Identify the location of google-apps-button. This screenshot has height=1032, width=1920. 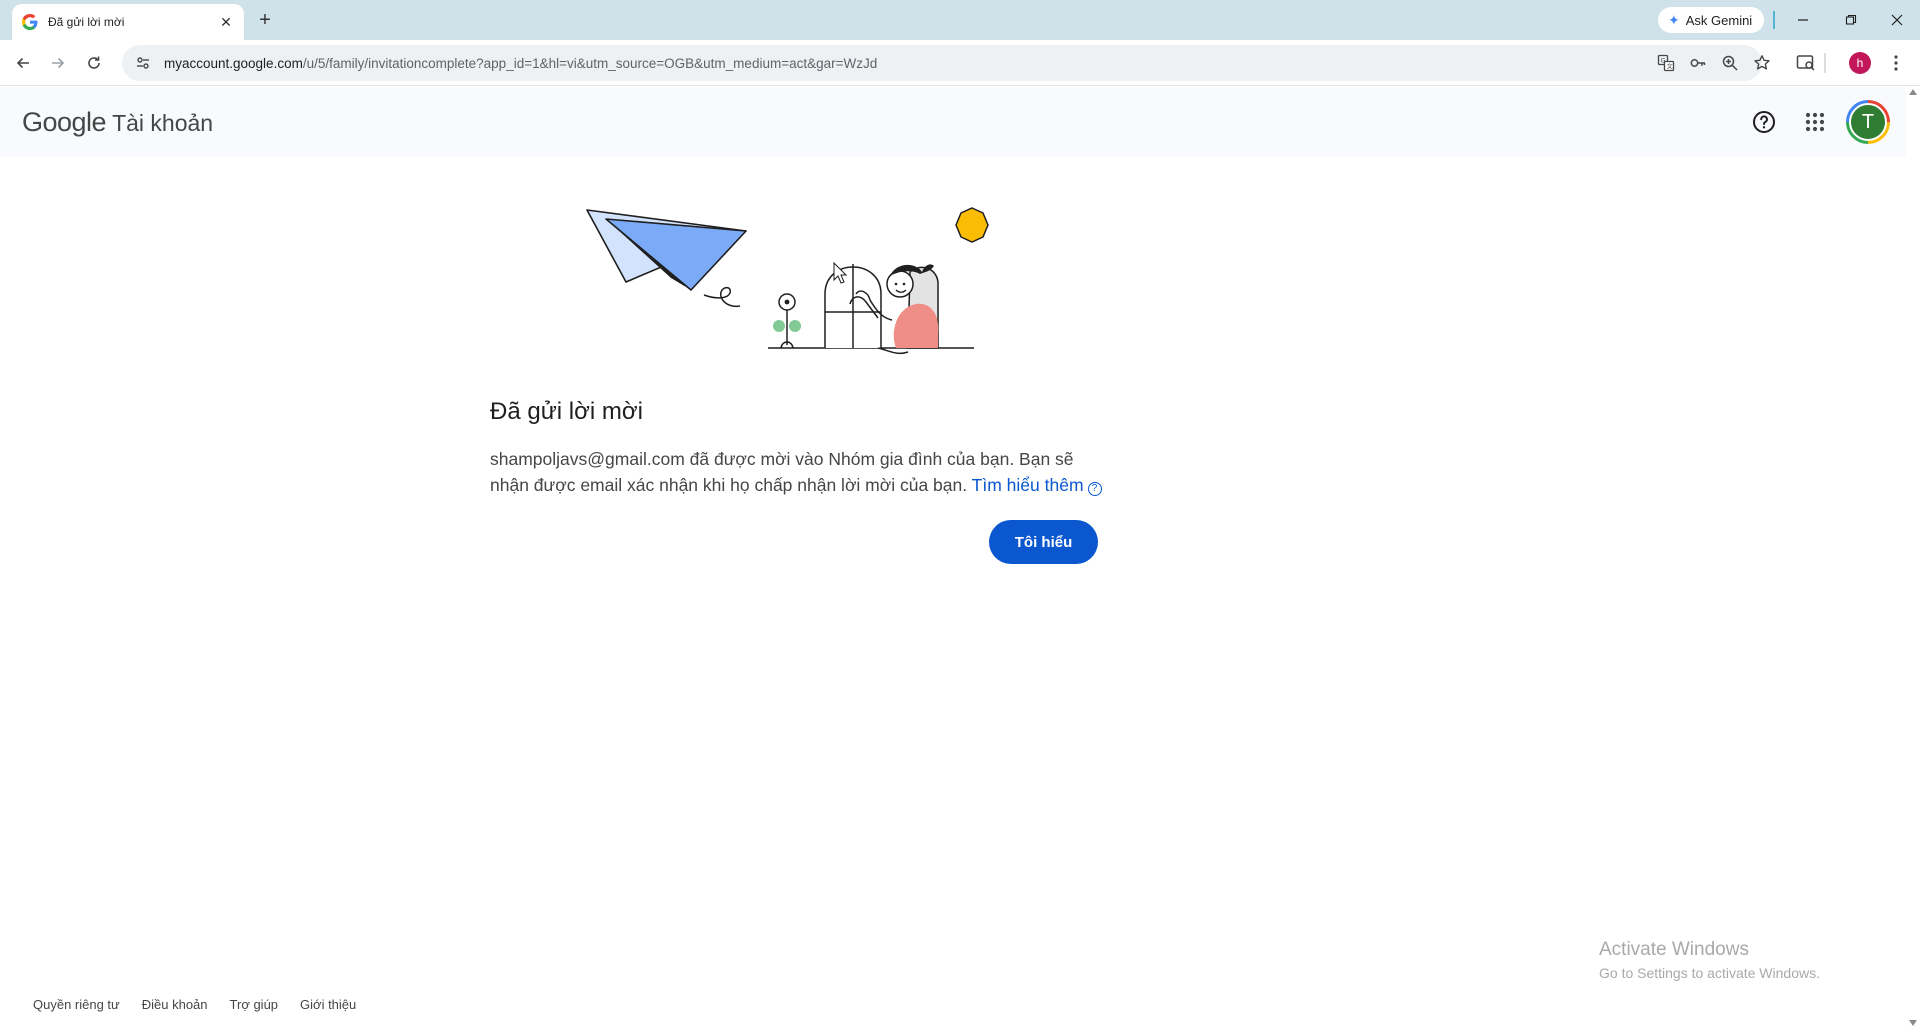
(1815, 122).